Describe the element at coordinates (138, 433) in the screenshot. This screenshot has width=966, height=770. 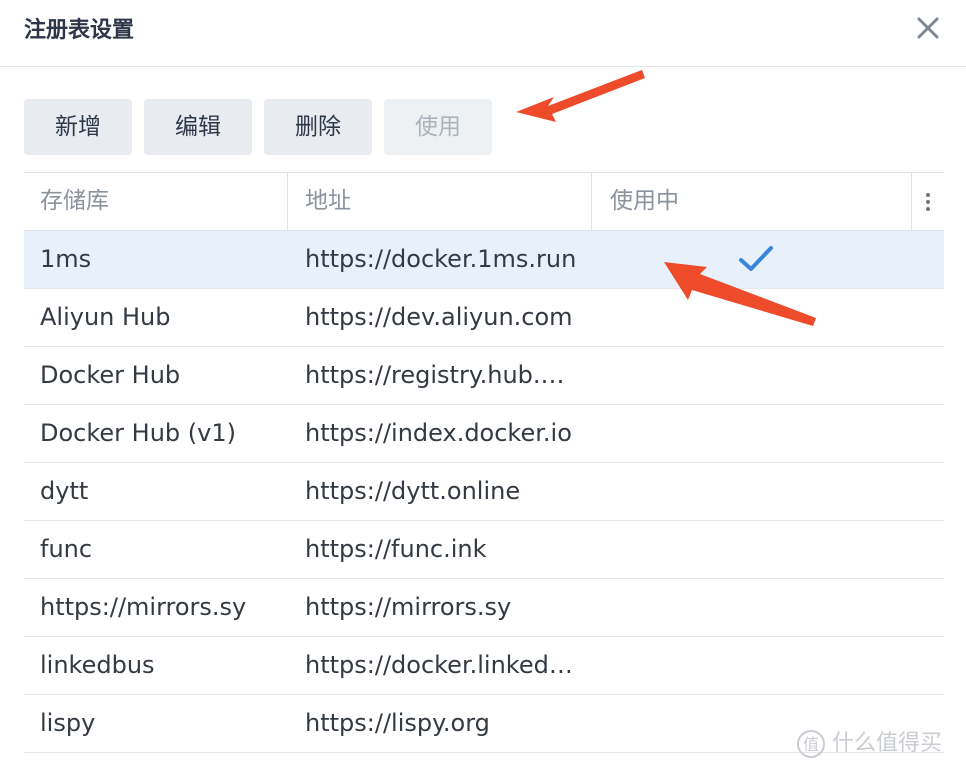
I see `repository-name: Docker Hub (v1)` at that location.